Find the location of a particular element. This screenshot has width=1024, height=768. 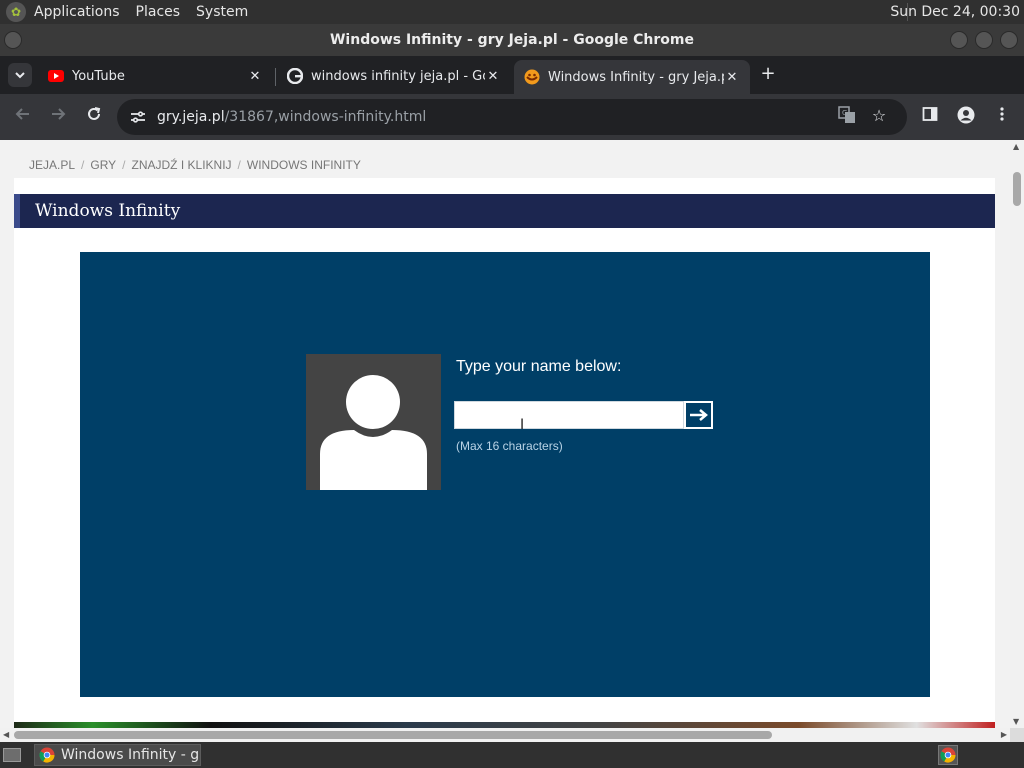

scrollbar-corner is located at coordinates (1017, 735).